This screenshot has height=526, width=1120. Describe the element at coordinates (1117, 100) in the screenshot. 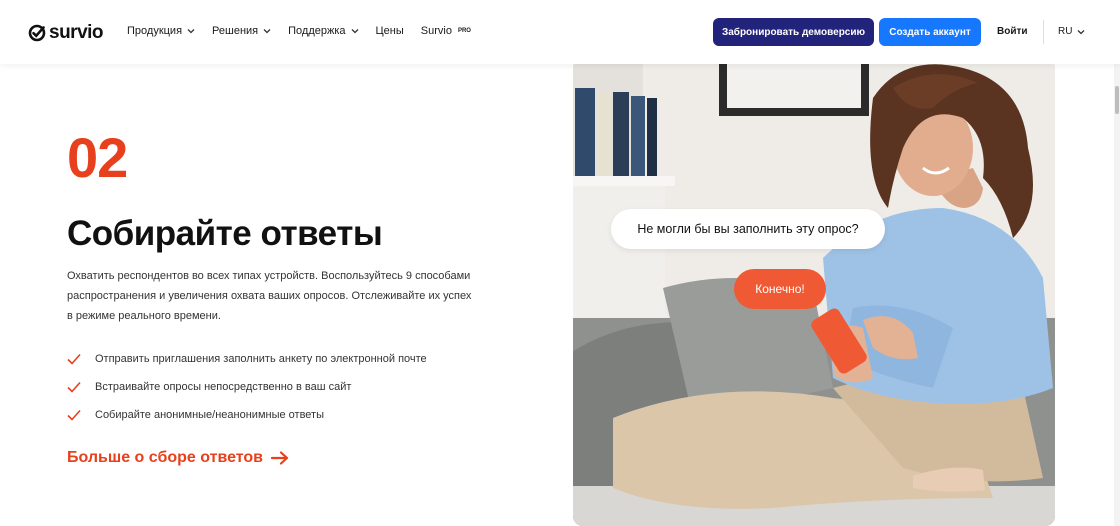

I see `scrollbar-thumb` at that location.